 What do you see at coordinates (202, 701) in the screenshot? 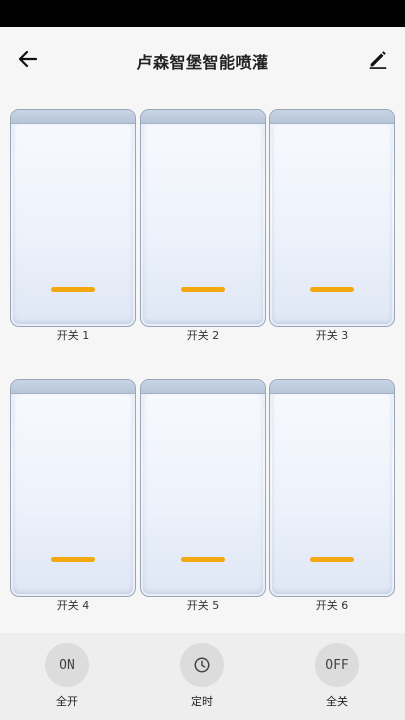
I see `timer-label: 定时` at bounding box center [202, 701].